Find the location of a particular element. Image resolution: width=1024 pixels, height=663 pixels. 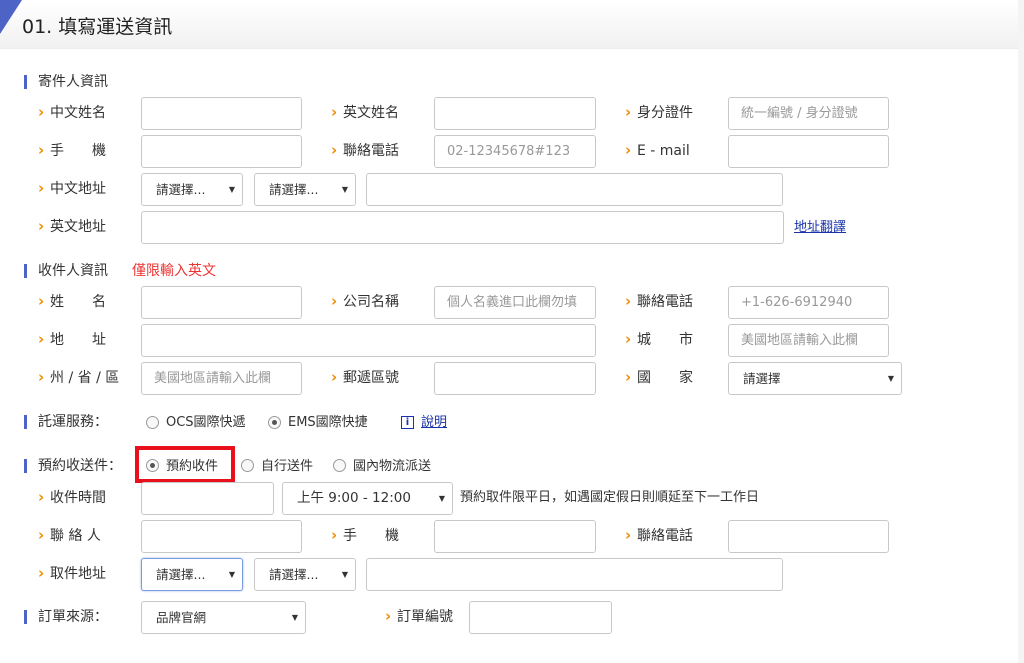

recipient-city-label: 城 市 is located at coordinates (659, 339).